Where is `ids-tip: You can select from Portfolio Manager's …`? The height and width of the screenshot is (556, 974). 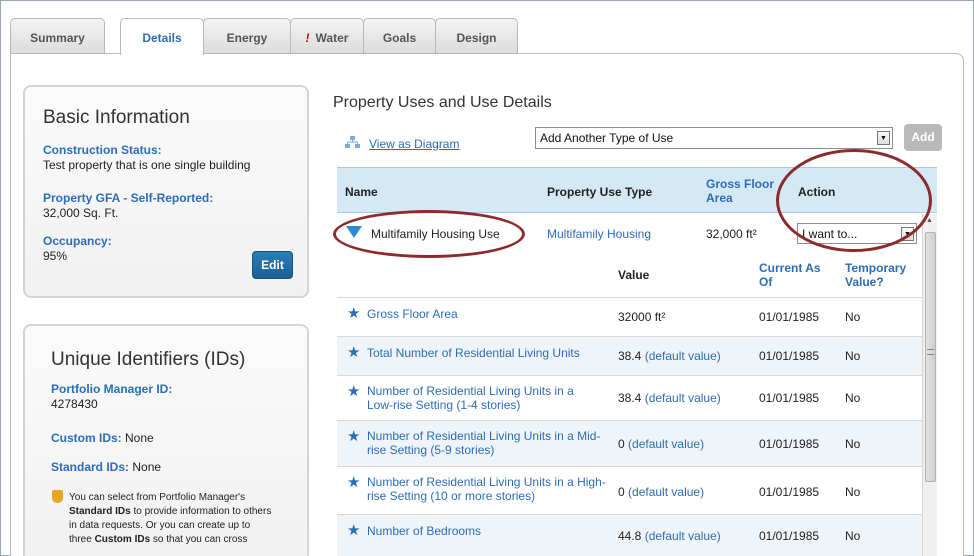 ids-tip: You can select from Portfolio Manager's … is located at coordinates (187, 519).